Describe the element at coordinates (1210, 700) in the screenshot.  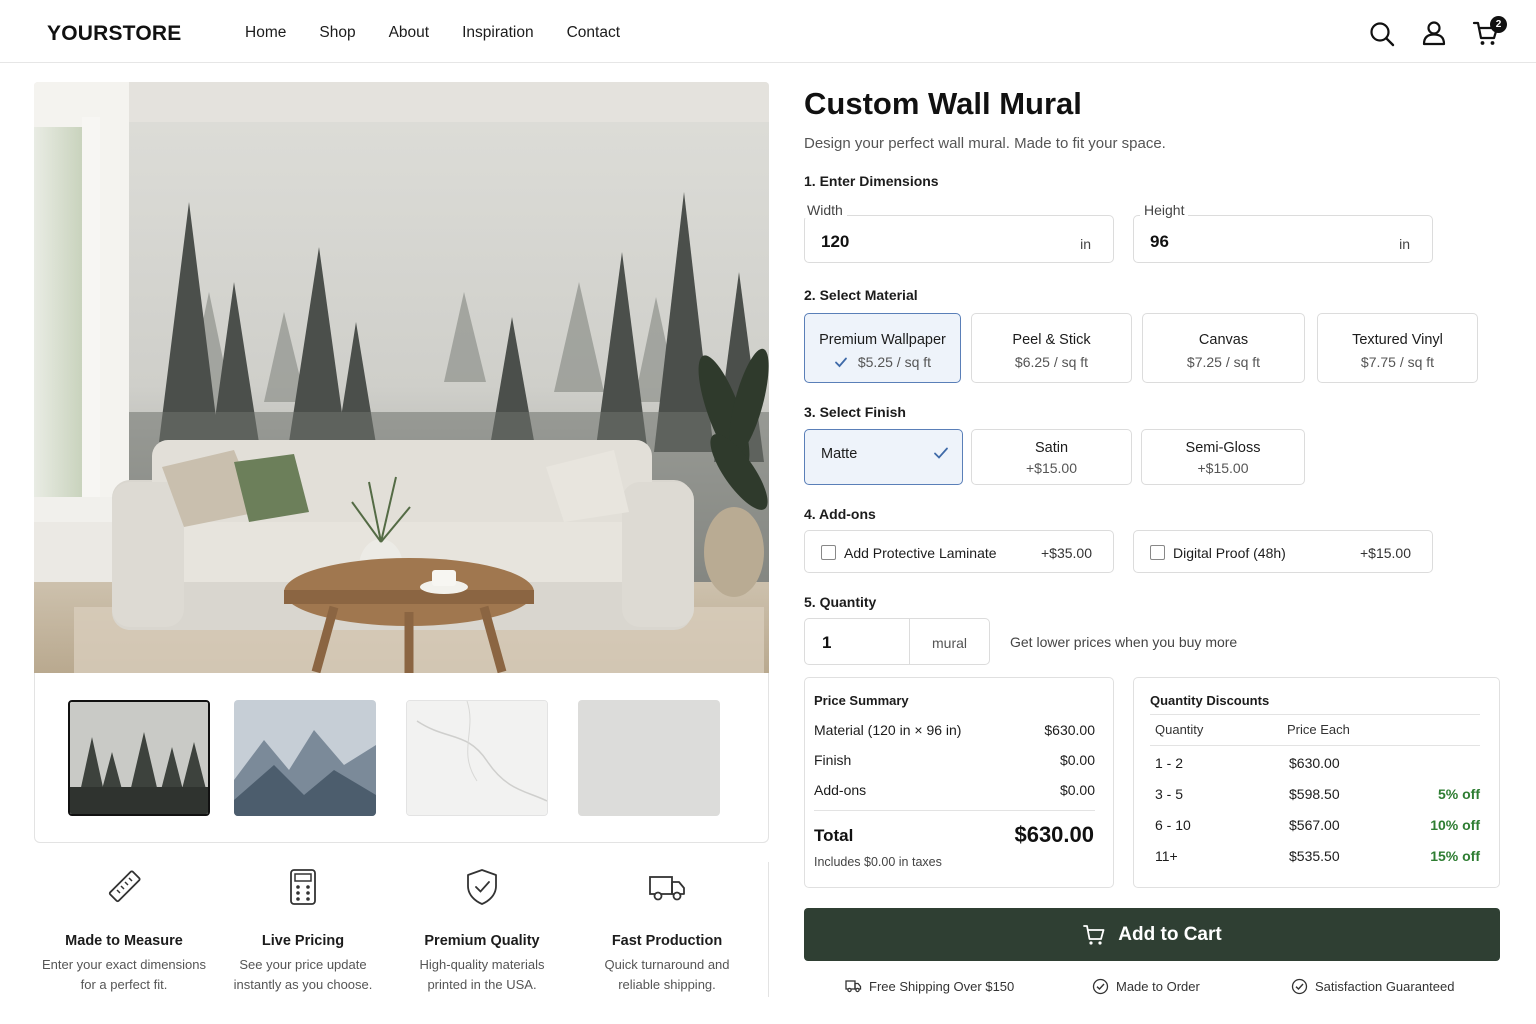
I see `quantity-discounts-title: Quantity Discounts` at that location.